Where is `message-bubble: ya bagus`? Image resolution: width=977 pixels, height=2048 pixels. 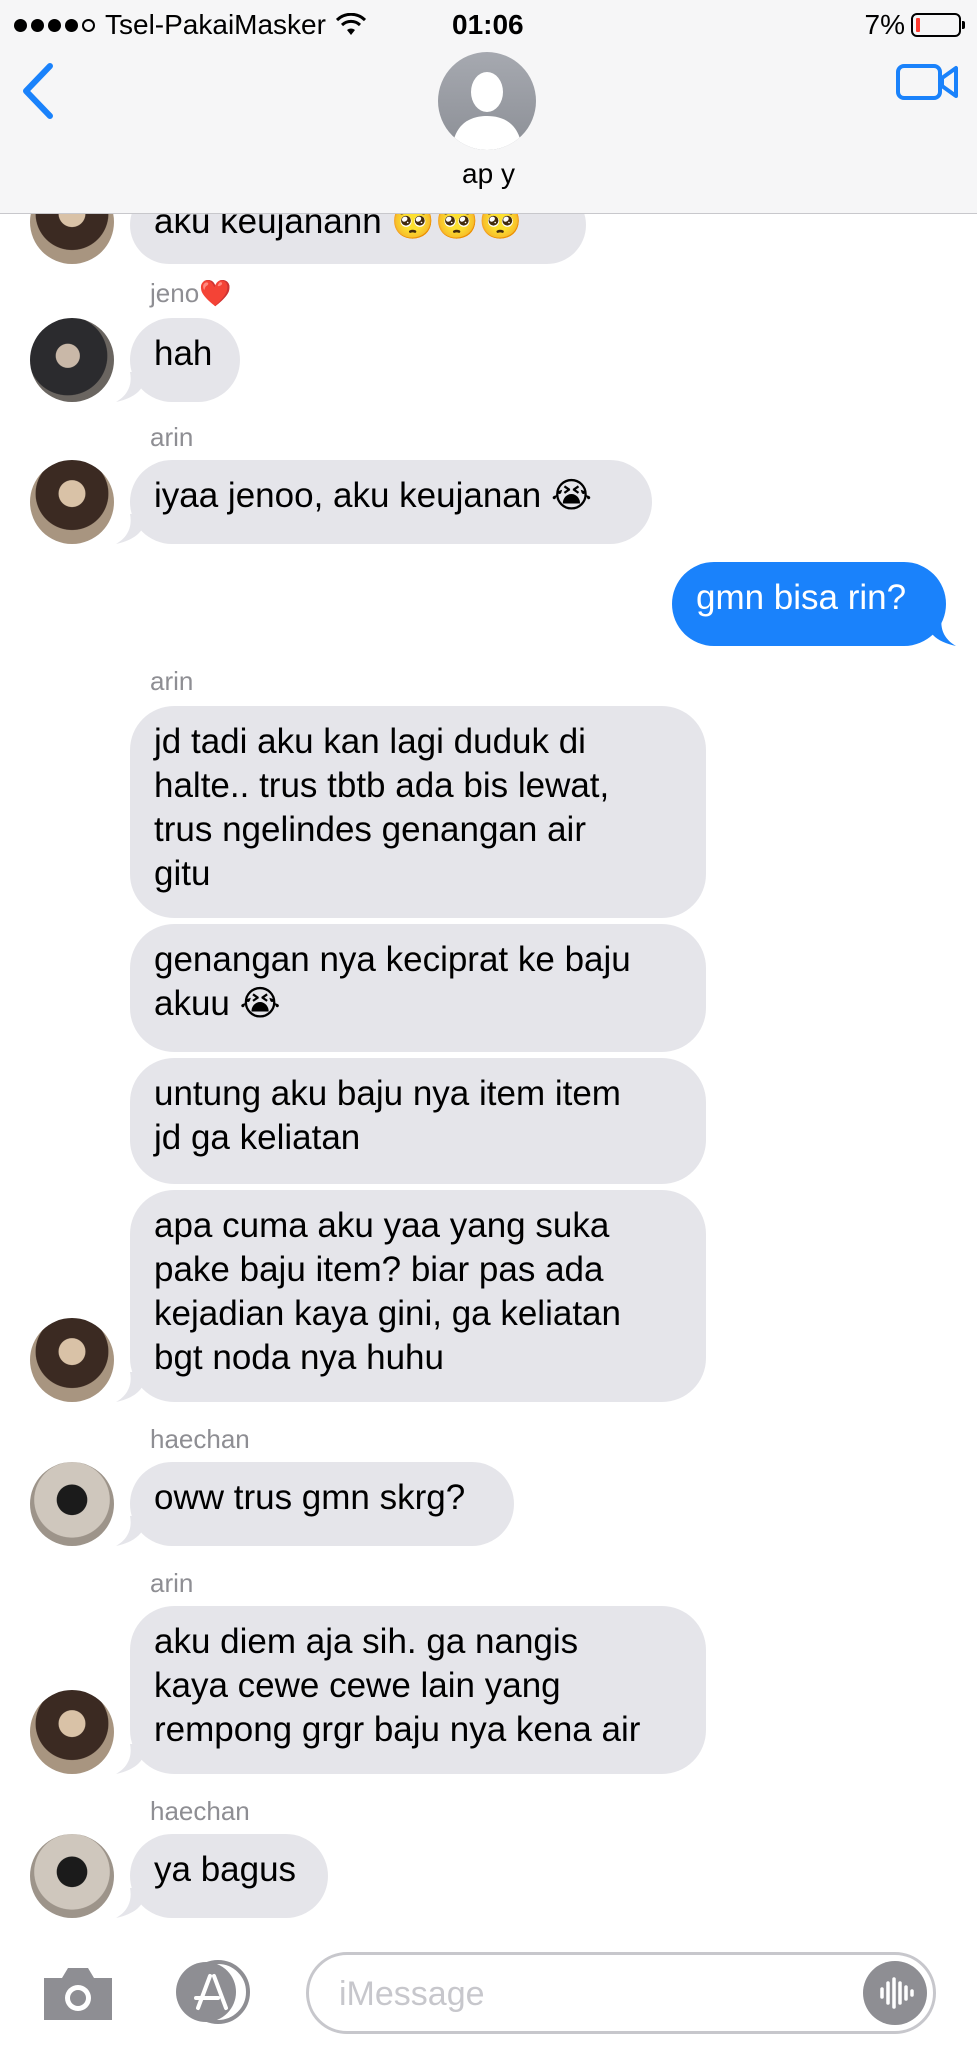
message-bubble: ya bagus is located at coordinates (229, 1876).